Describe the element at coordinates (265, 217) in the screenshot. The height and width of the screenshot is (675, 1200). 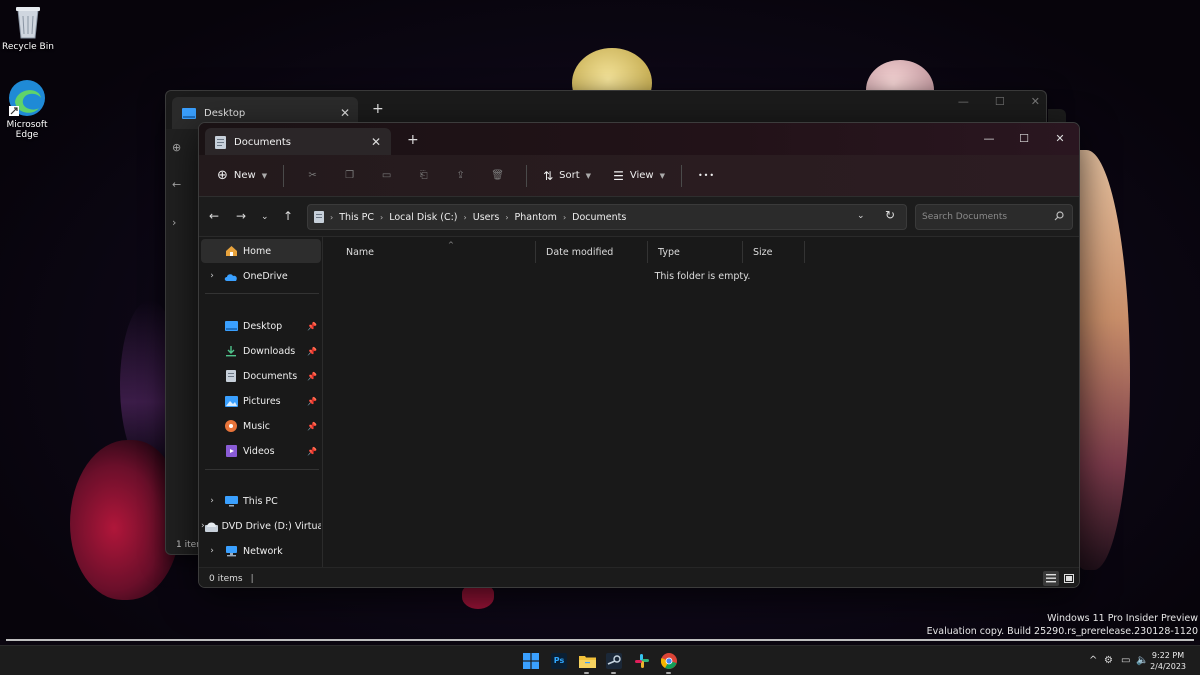
I see `recent-locations-chevron-icon: ⌄` at that location.